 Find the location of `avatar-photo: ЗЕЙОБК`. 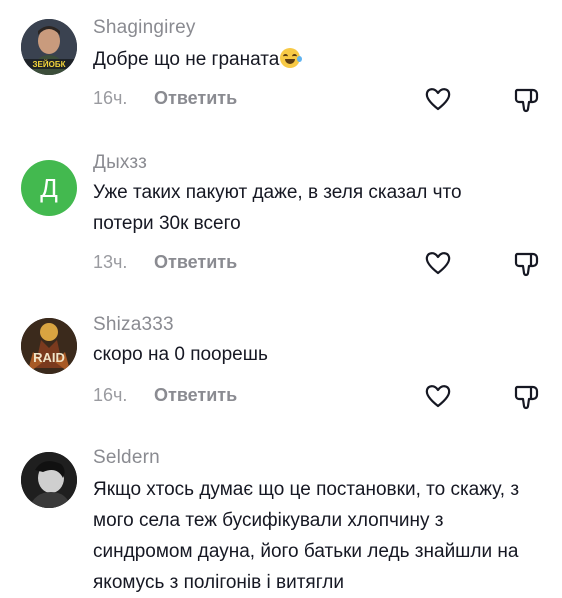

avatar-photo: ЗЕЙОБК is located at coordinates (49, 47).